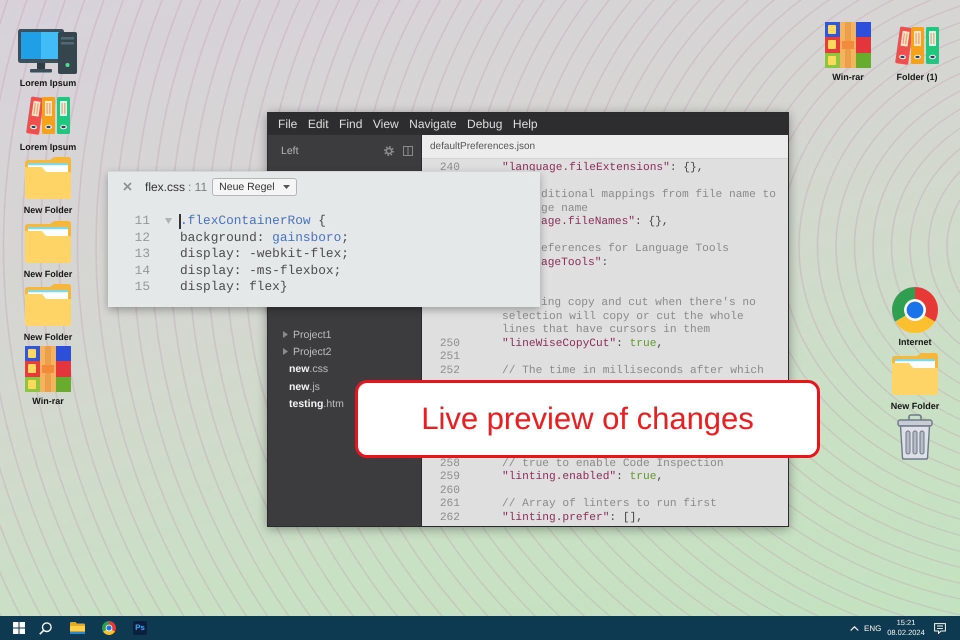  Describe the element at coordinates (940, 628) in the screenshot. I see `notification-icon` at that location.